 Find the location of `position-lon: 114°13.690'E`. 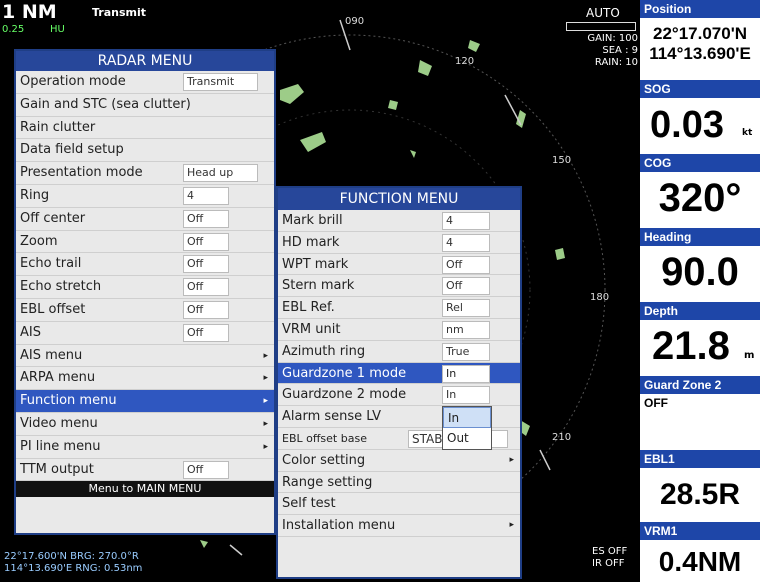

position-lon: 114°13.690'E is located at coordinates (700, 53).